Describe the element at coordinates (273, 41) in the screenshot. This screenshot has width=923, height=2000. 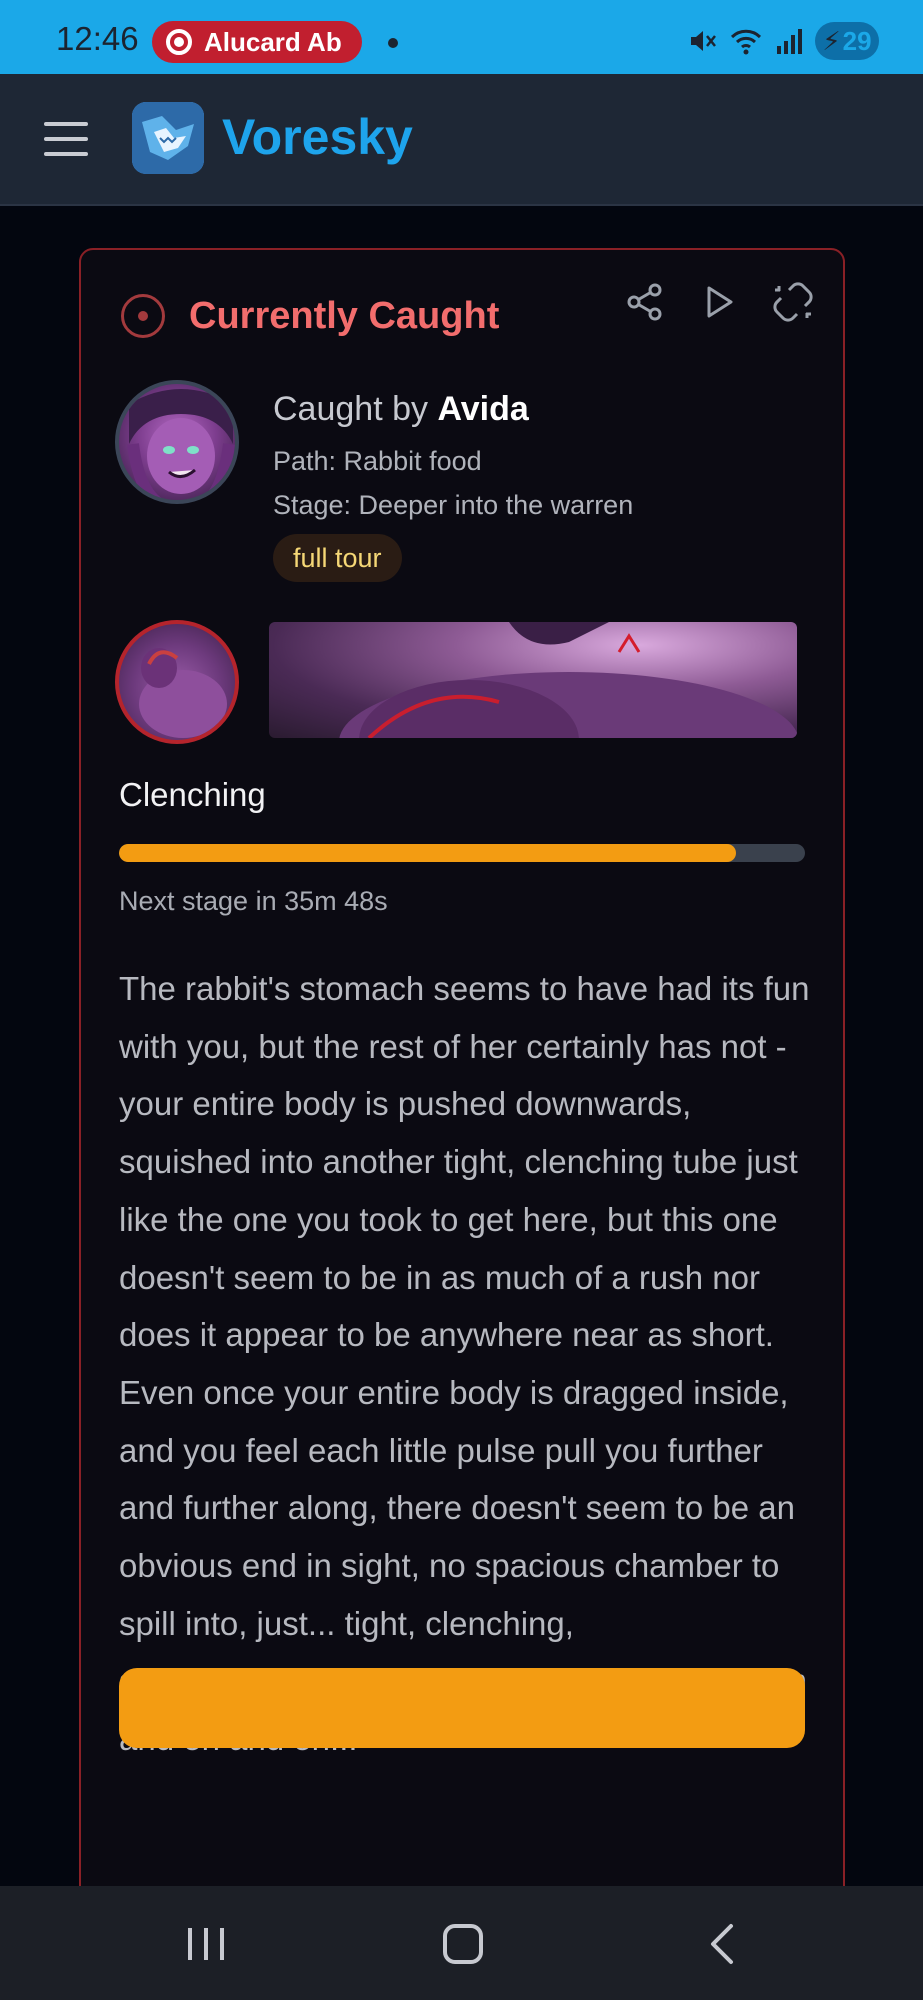
I see `recording-label: Alucard Ab` at that location.